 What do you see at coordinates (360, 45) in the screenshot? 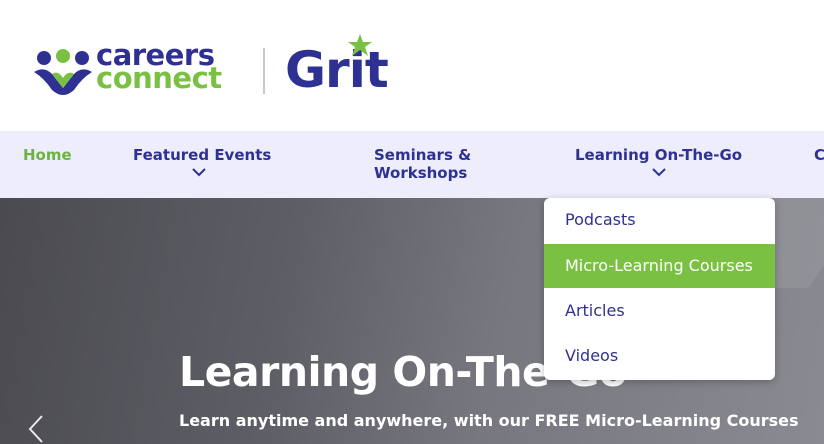
I see `star-icon` at bounding box center [360, 45].